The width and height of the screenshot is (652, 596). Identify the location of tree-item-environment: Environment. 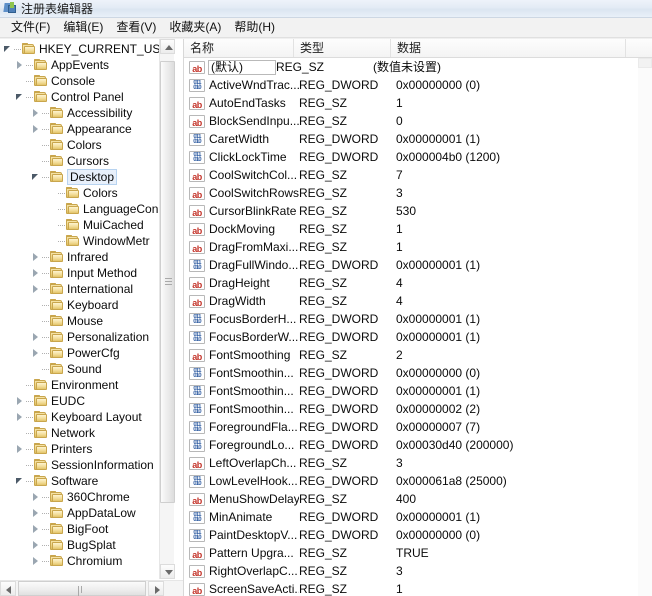
(84, 385).